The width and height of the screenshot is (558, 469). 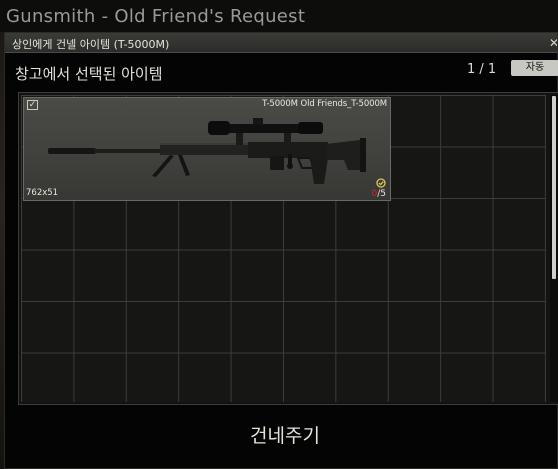 I want to click on item-name: T-5000M Old Friends_T-5000M, so click(x=324, y=104).